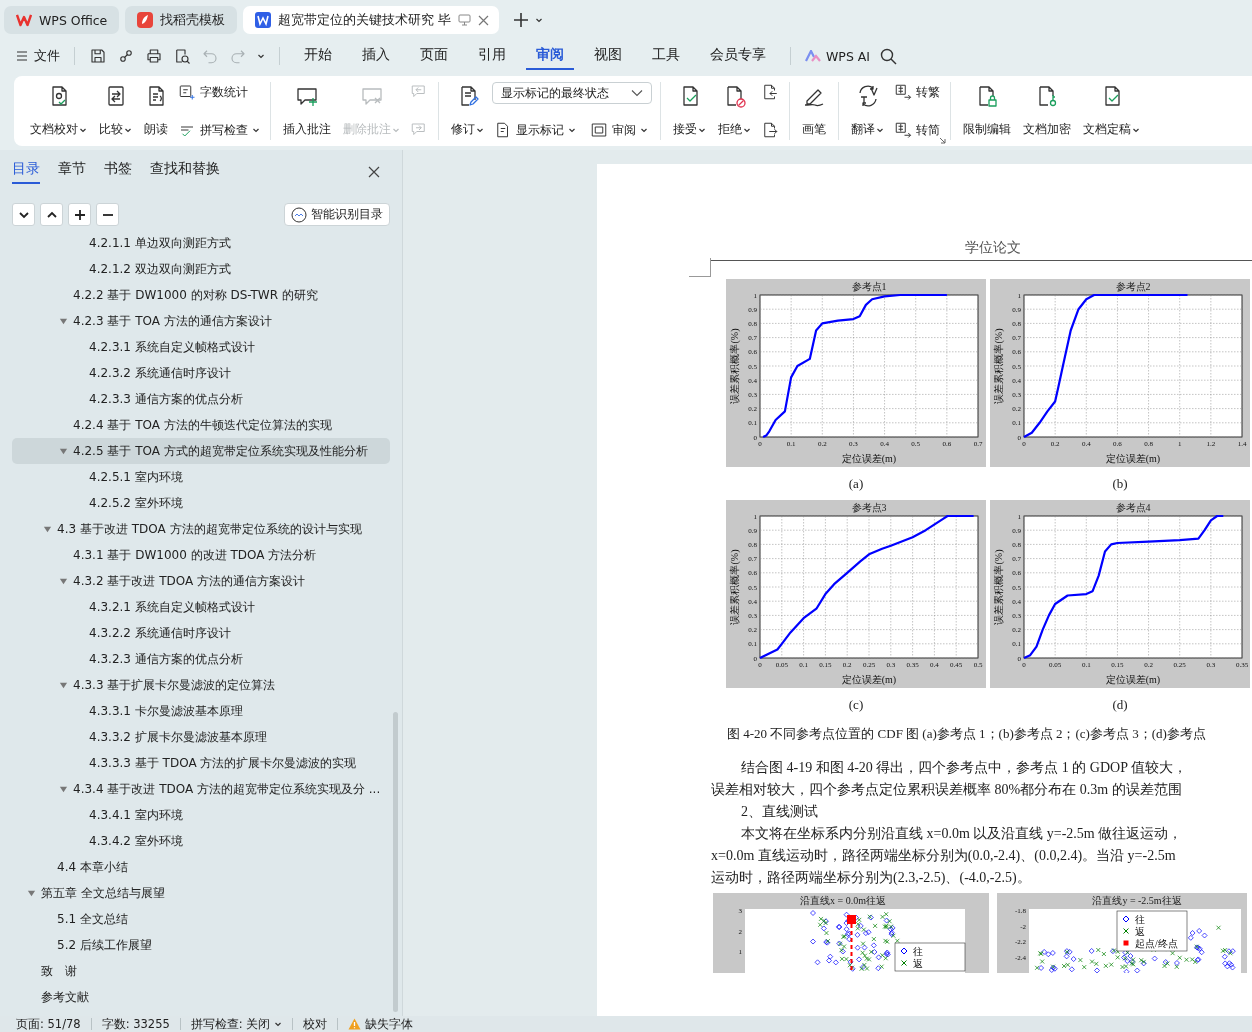  I want to click on ribbon-button: 转繁, so click(917, 92).